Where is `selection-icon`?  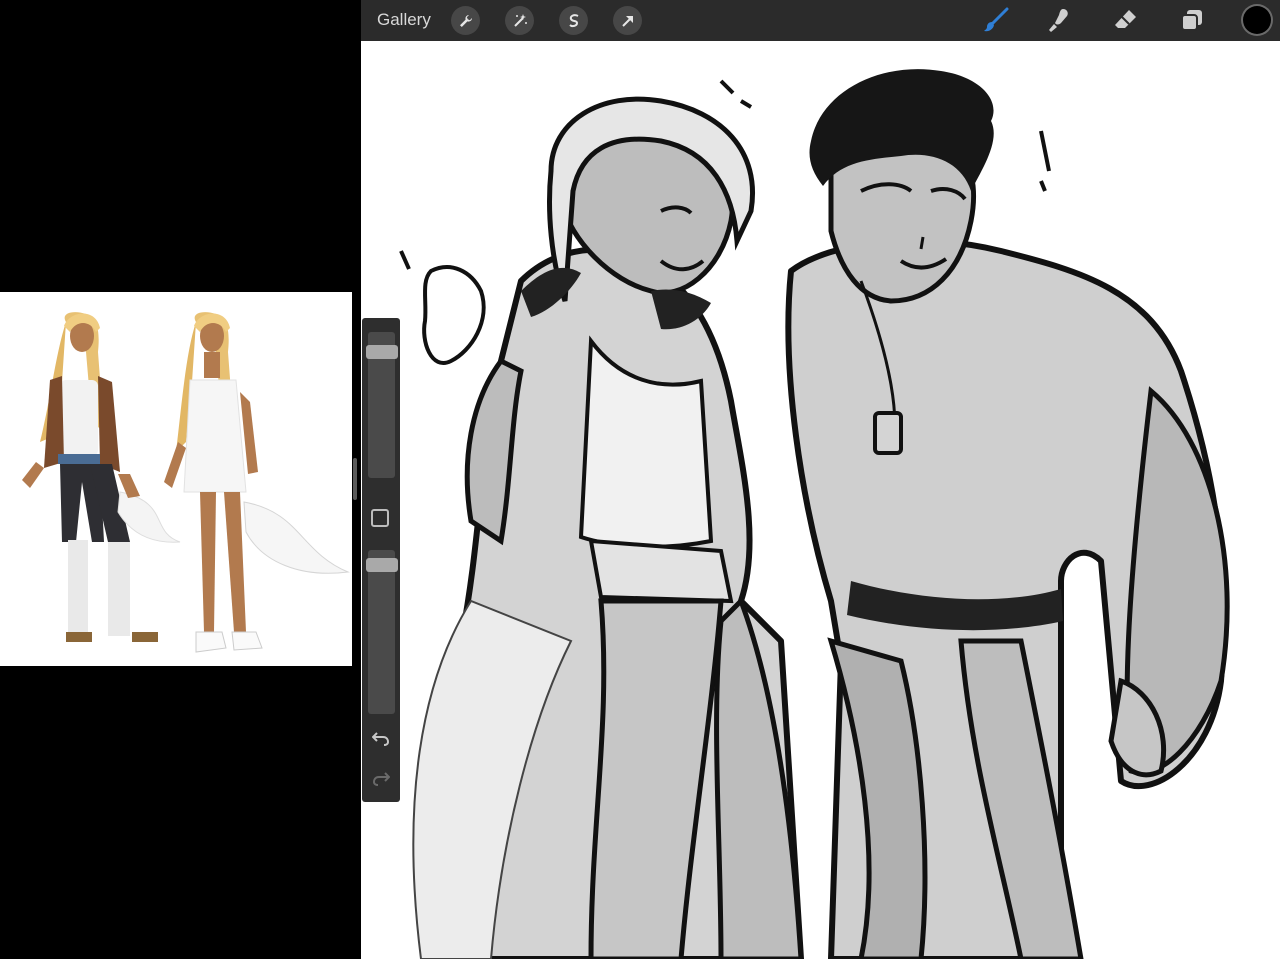 selection-icon is located at coordinates (573, 20).